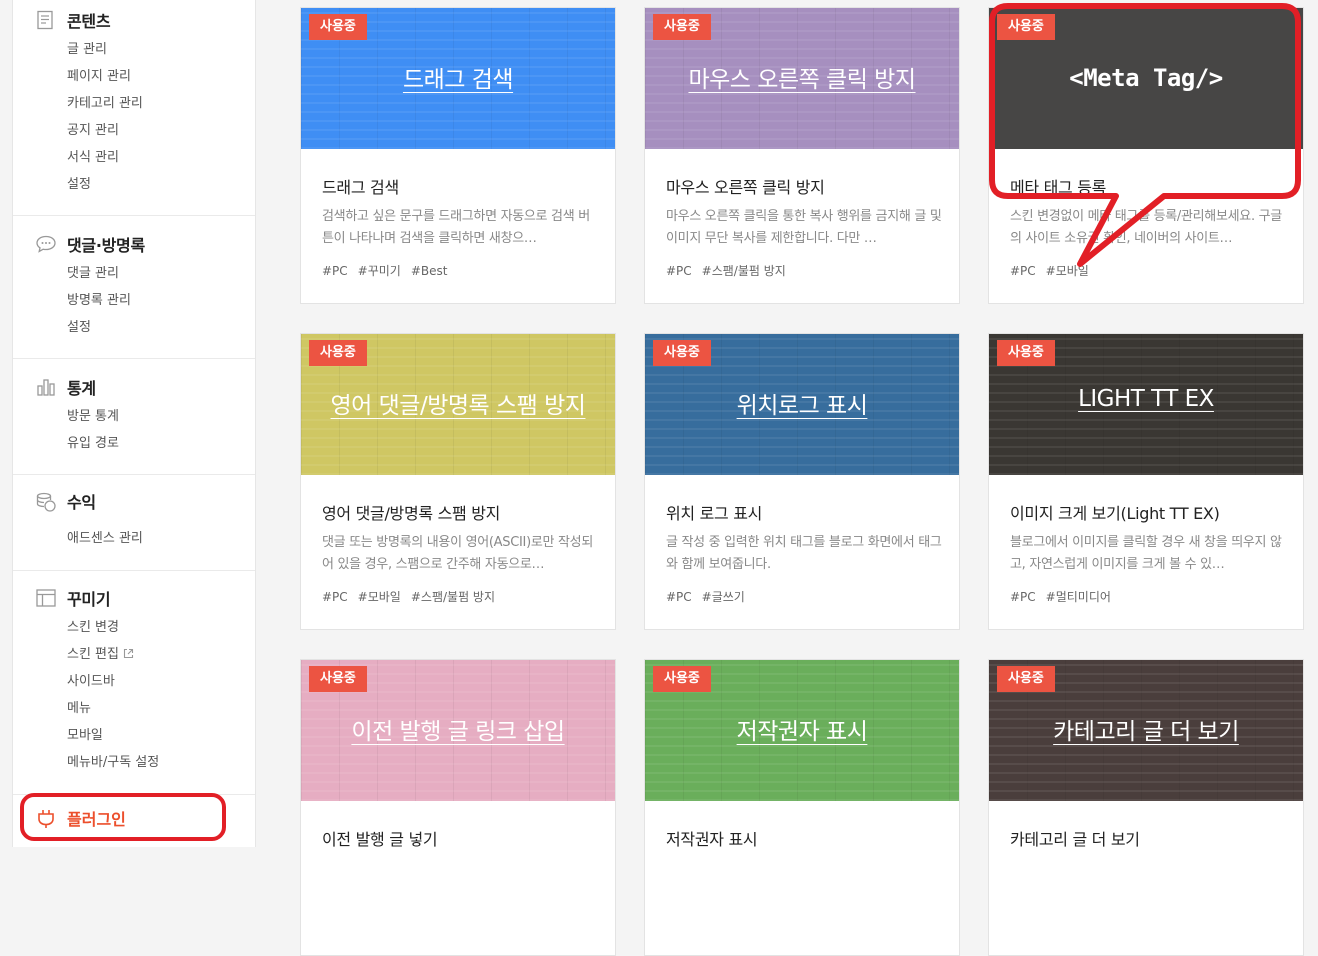 Image resolution: width=1318 pixels, height=956 pixels. Describe the element at coordinates (743, 271) in the screenshot. I see `tag: #스팸/불펌 방지` at that location.